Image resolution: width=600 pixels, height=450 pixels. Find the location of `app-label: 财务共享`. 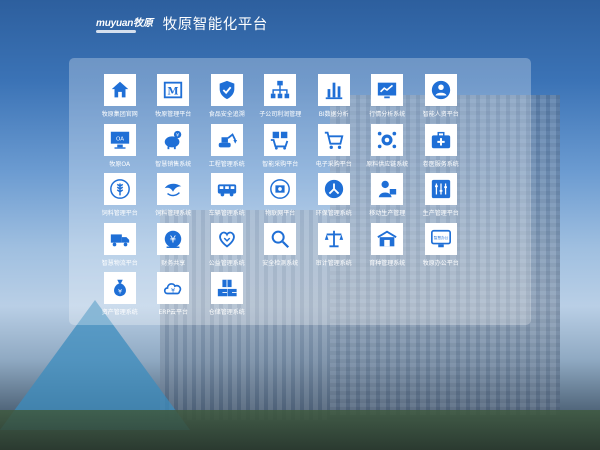

app-label: 财务共享 is located at coordinates (173, 263).